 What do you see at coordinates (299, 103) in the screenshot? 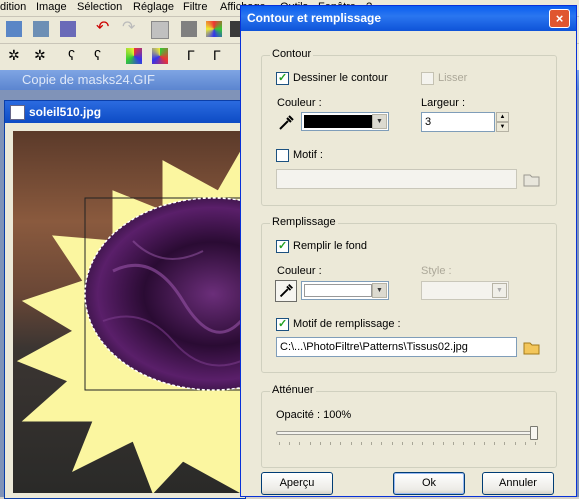
I see `contour-color-label: Couleur :` at bounding box center [299, 103].